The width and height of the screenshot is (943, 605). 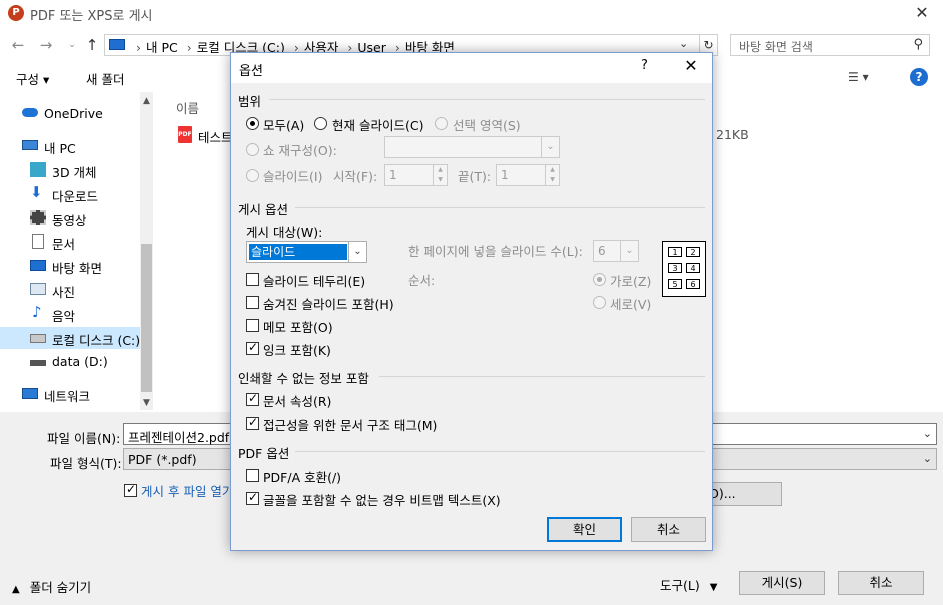 What do you see at coordinates (922, 13) in the screenshot?
I see `window-close-button: ✕` at bounding box center [922, 13].